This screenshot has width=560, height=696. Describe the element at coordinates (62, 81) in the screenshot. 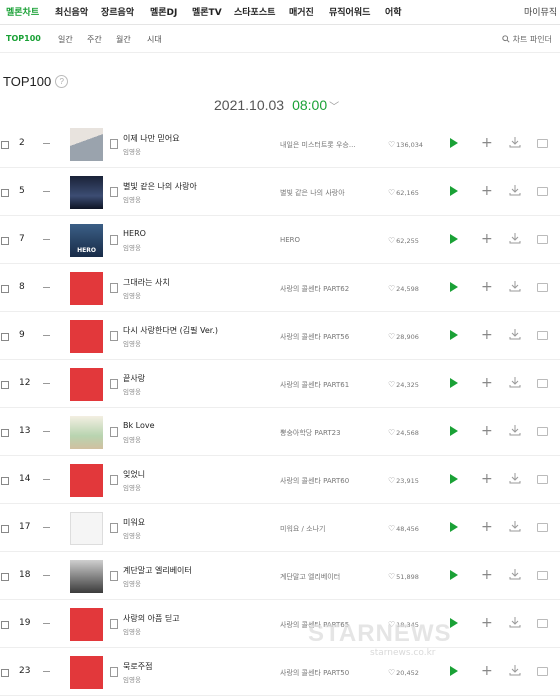

I see `help-icon: ?` at that location.